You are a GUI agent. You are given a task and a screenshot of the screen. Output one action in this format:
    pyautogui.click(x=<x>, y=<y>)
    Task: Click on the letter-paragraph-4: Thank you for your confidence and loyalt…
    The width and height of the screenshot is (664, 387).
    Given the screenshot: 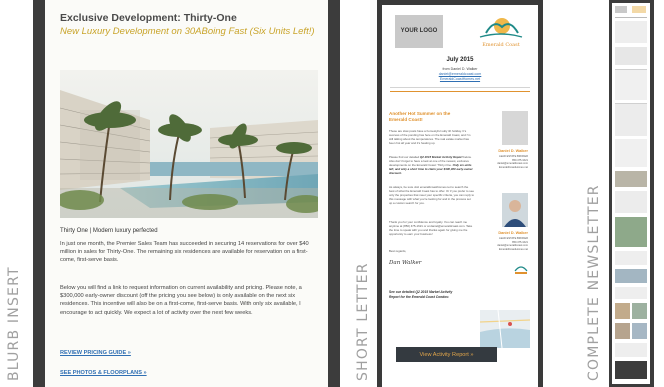 What is the action you would take?
    pyautogui.click(x=431, y=228)
    